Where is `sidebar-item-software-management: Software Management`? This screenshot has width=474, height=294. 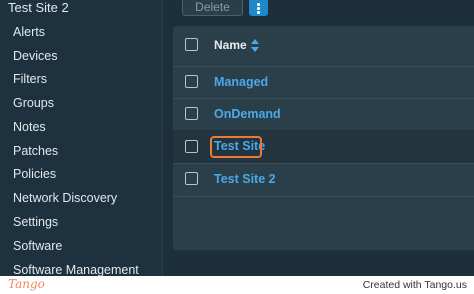
sidebar-item-software-management: Software Management is located at coordinates (76, 270).